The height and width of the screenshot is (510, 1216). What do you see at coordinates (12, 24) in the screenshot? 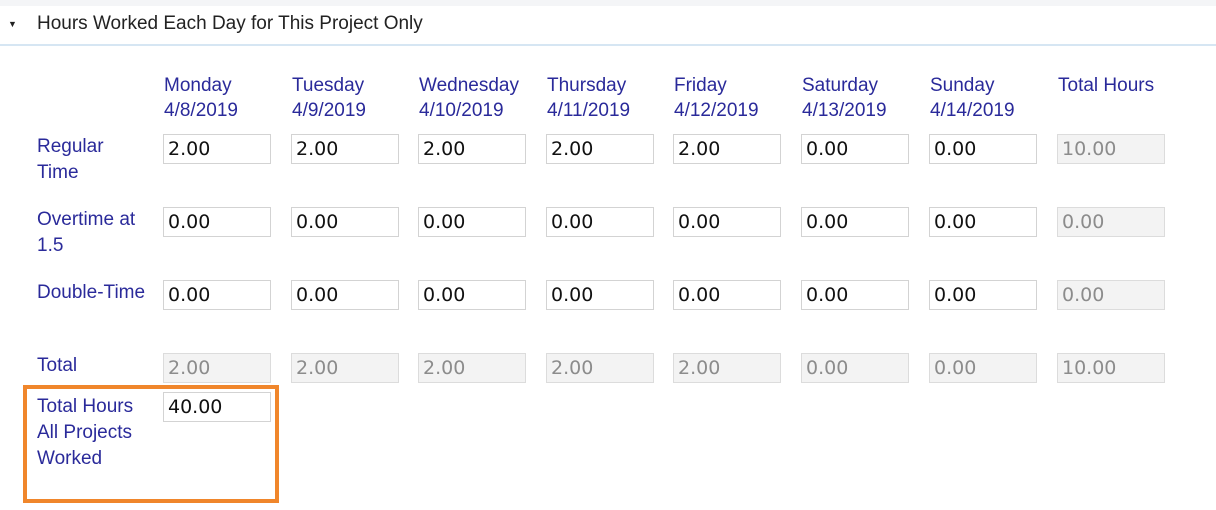
I see `collapse-caret-icon: ▼` at bounding box center [12, 24].